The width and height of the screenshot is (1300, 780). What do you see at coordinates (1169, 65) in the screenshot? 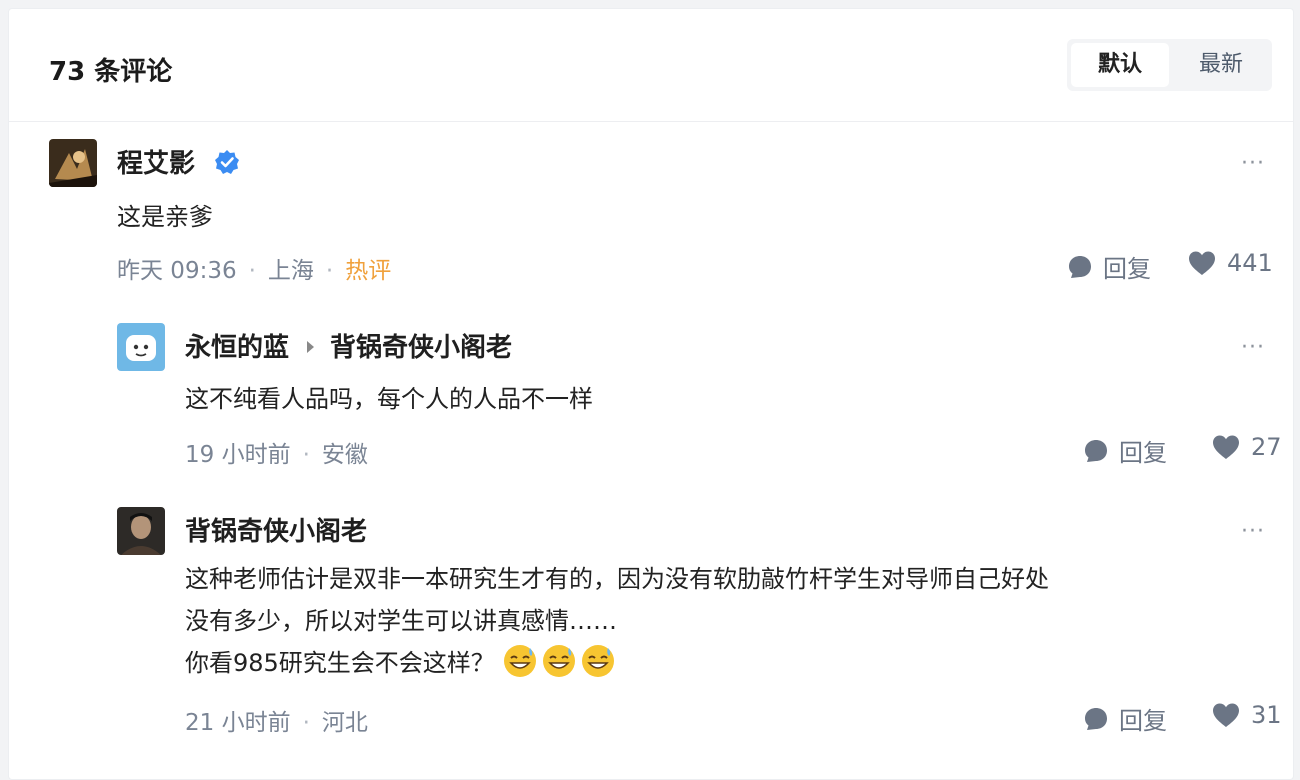
I see `sort-toggle: 默认 最新` at bounding box center [1169, 65].